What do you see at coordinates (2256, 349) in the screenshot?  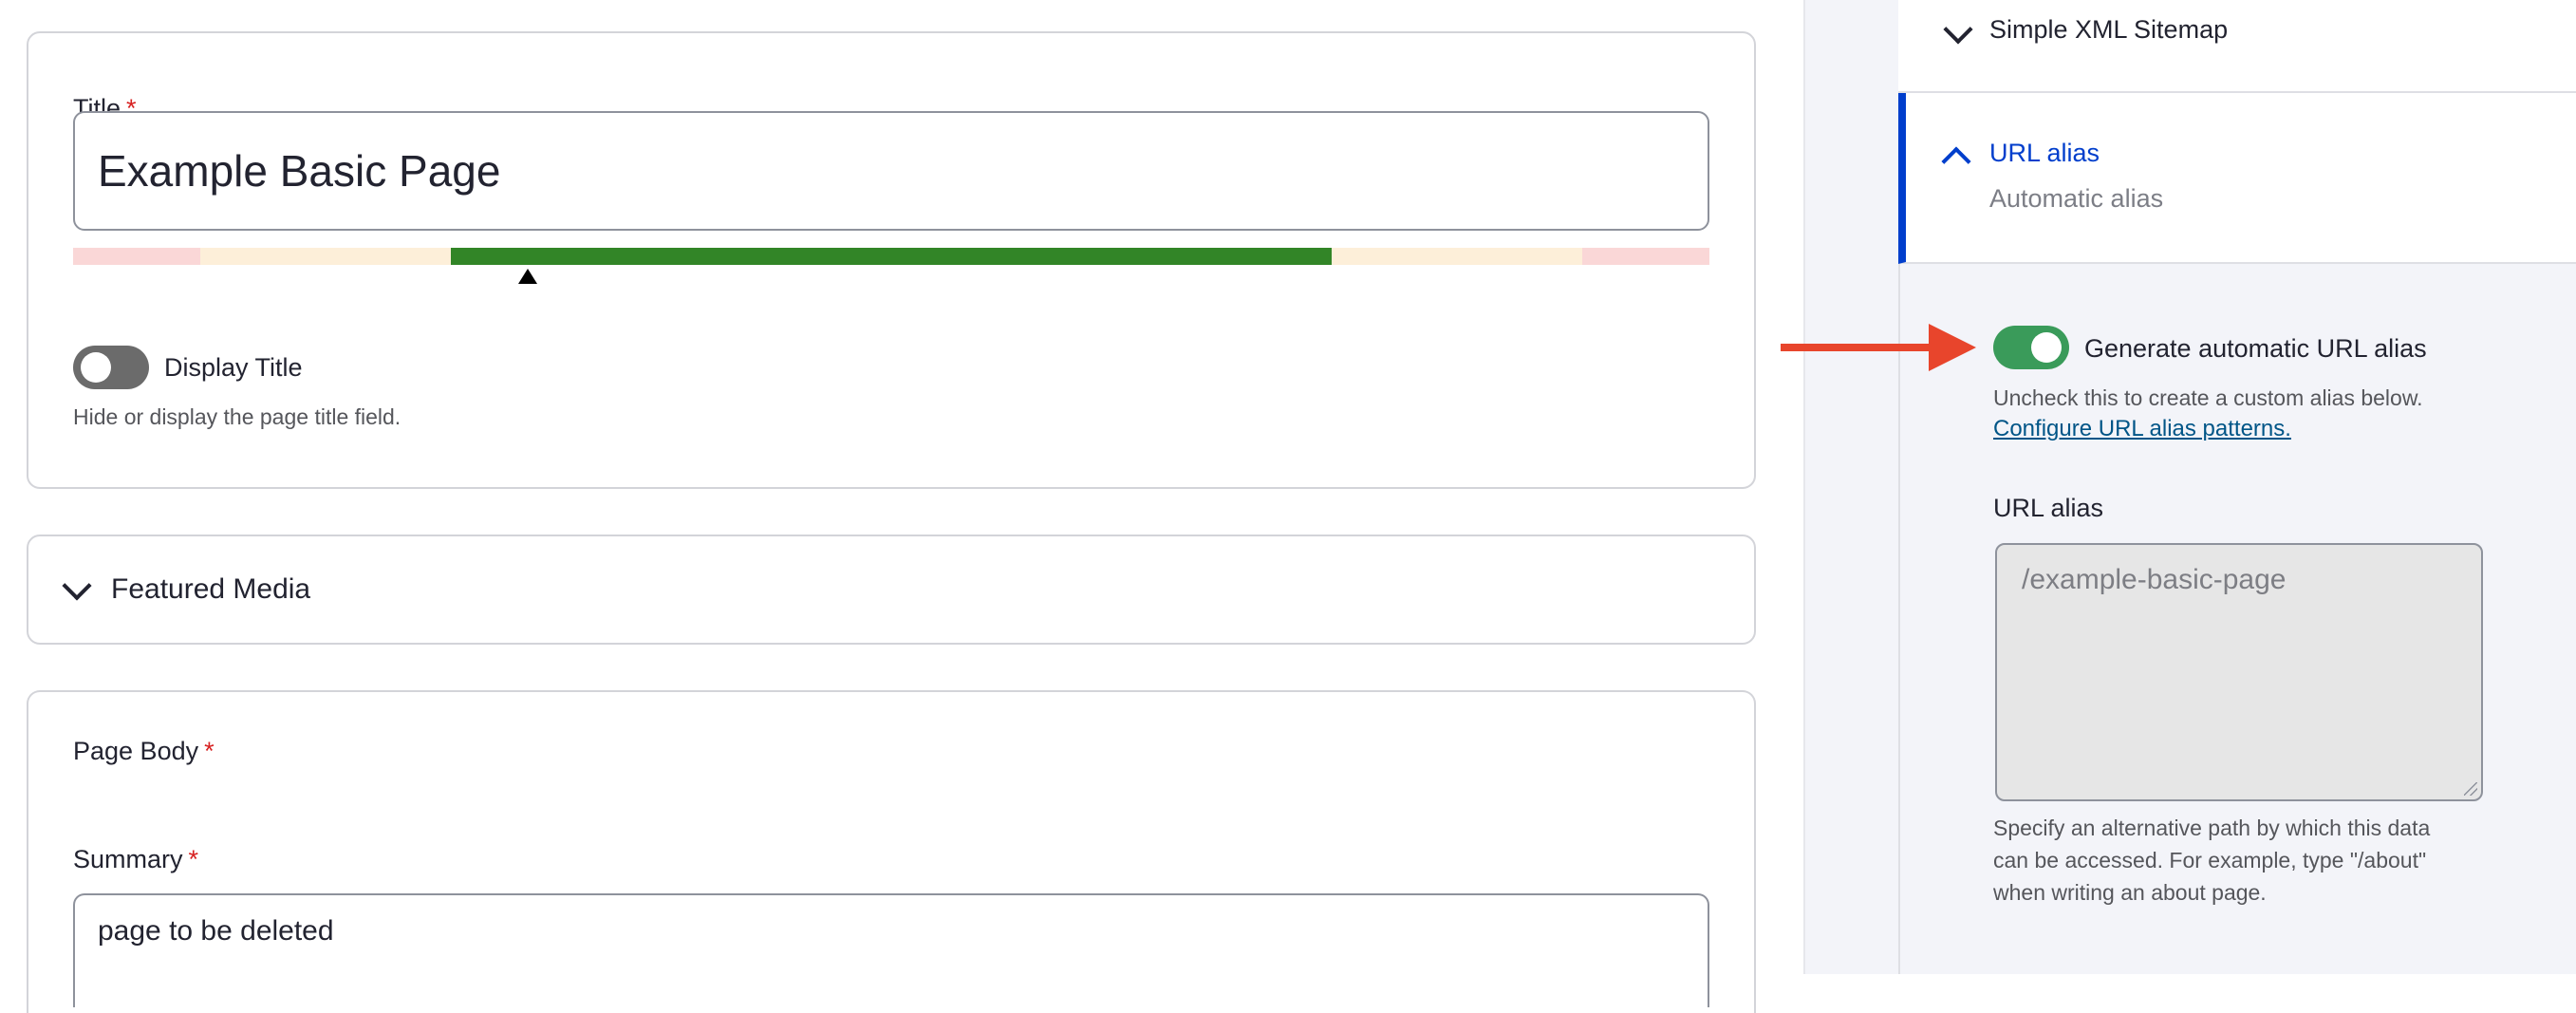 I see `generate-alias-label: Generate automatic URL alias` at bounding box center [2256, 349].